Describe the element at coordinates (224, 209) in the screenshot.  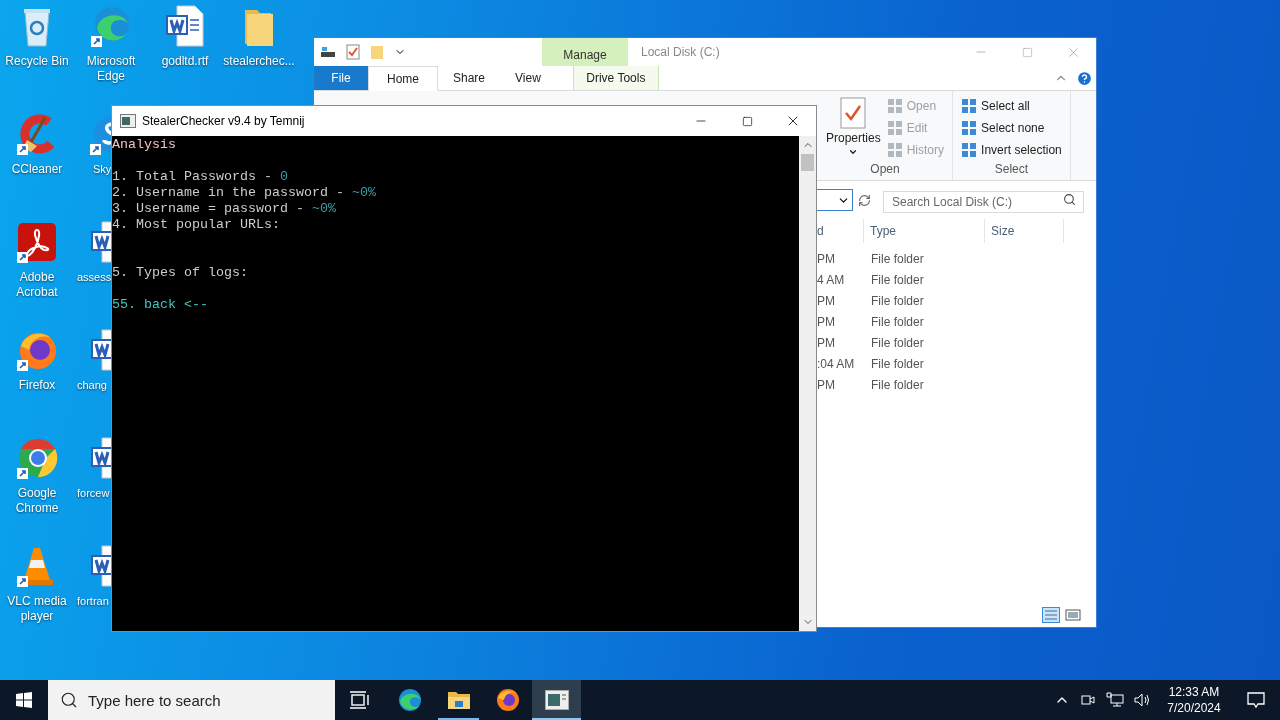
I see `console-line: 3. Username = password - ~0%` at that location.